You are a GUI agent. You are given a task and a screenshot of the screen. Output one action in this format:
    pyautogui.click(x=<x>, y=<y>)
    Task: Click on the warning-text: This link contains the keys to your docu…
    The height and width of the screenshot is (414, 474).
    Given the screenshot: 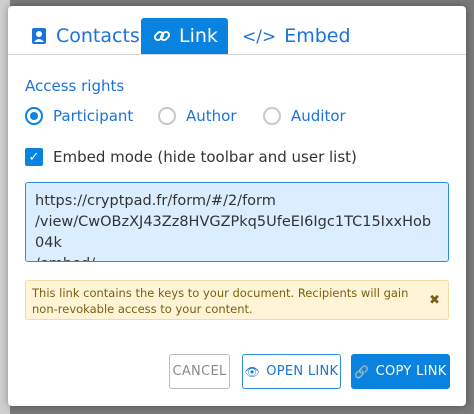 What is the action you would take?
    pyautogui.click(x=220, y=301)
    